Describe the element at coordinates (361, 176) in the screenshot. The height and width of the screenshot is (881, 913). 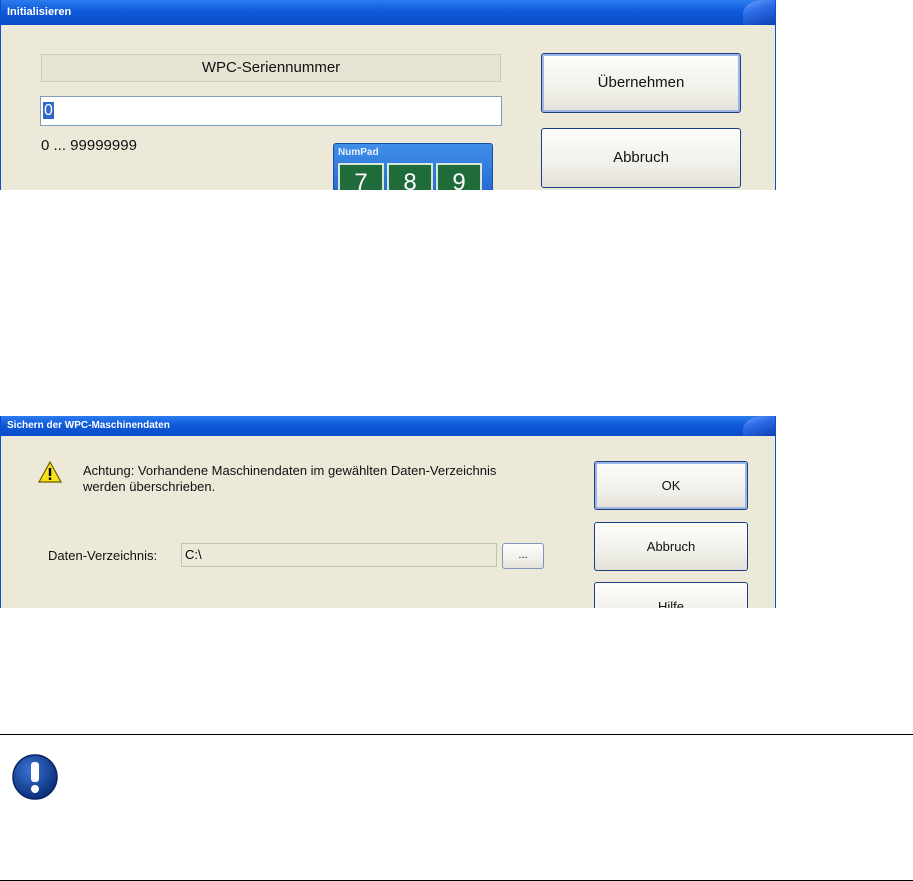
I see `numpad-key-7: 7` at that location.